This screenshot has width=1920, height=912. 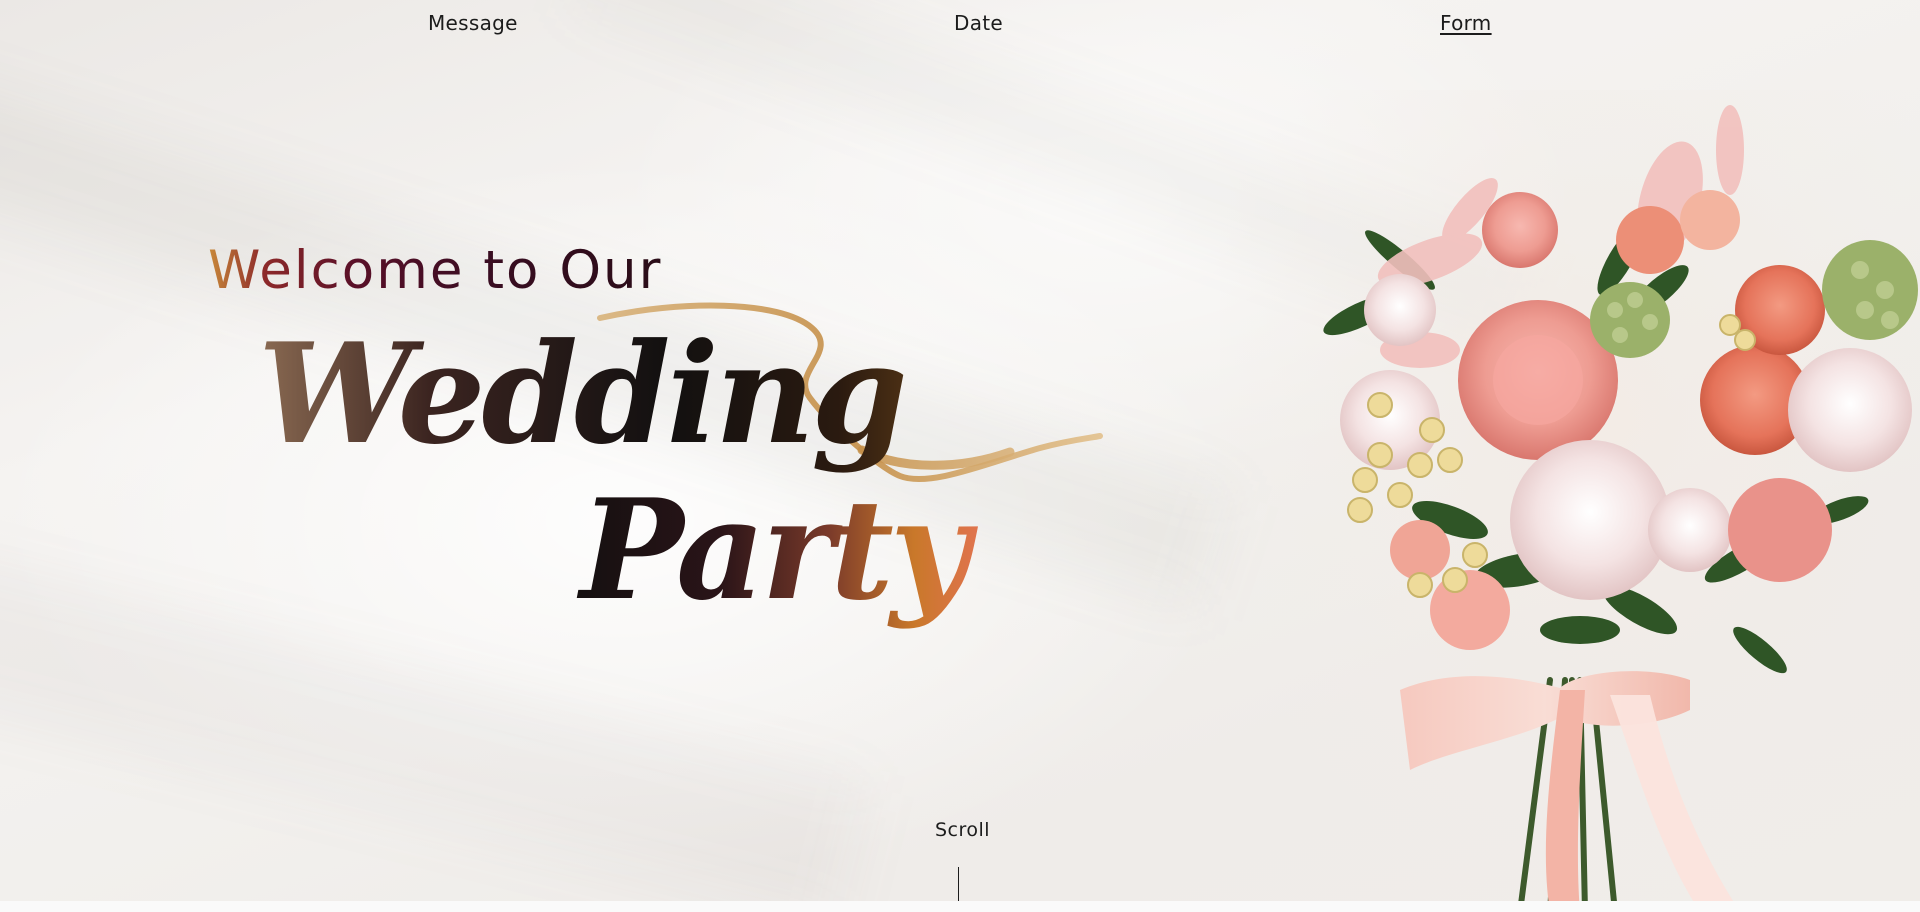 I want to click on scroll-indicator-line, so click(x=958, y=884).